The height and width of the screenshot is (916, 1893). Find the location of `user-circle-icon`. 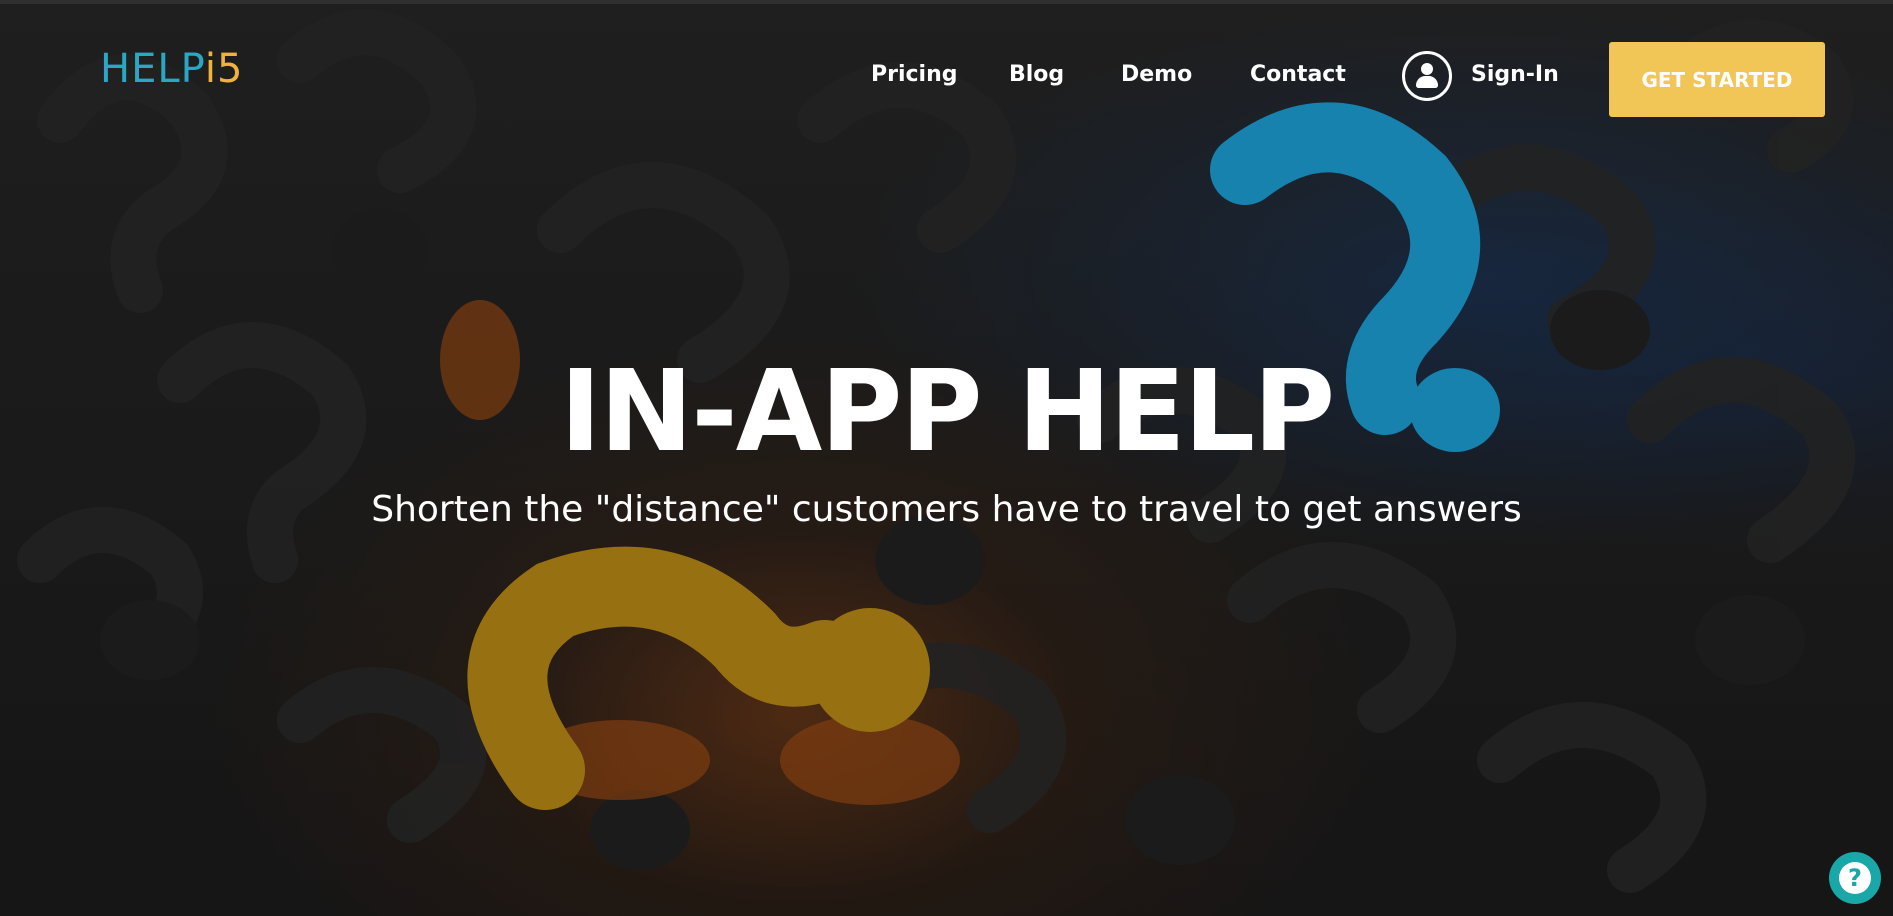

user-circle-icon is located at coordinates (1427, 76).